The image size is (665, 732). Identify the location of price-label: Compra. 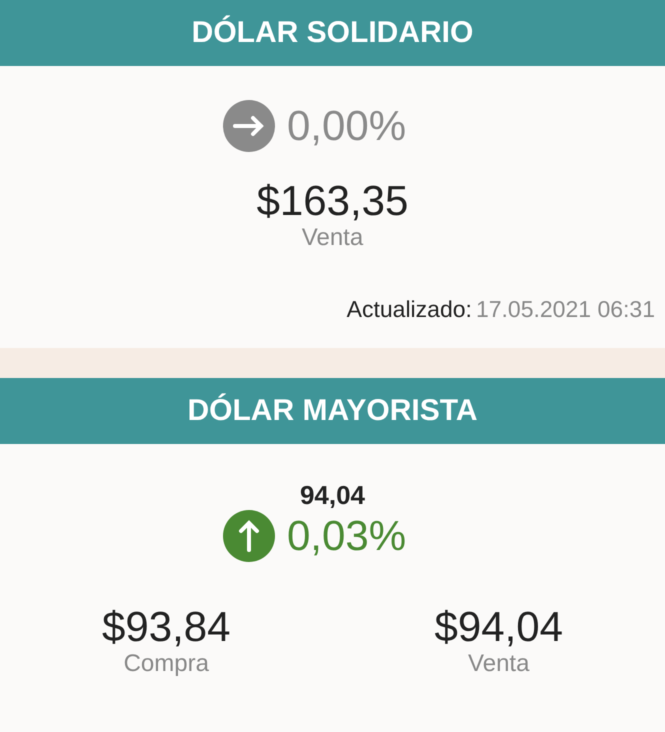
(166, 664).